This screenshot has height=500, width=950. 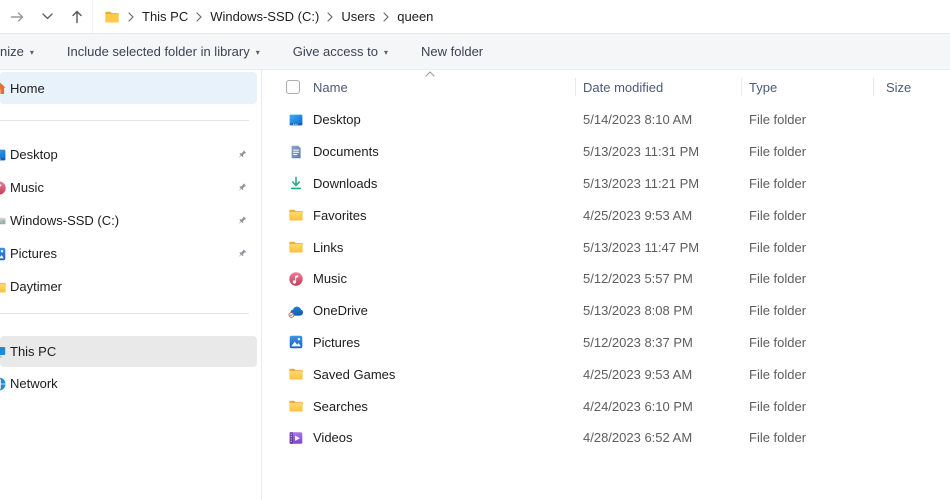 I want to click on file-name: Desktop, so click(x=337, y=120).